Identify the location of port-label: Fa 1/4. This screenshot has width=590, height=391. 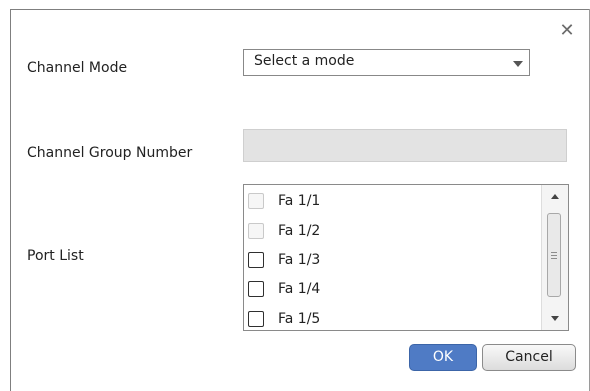
(299, 289).